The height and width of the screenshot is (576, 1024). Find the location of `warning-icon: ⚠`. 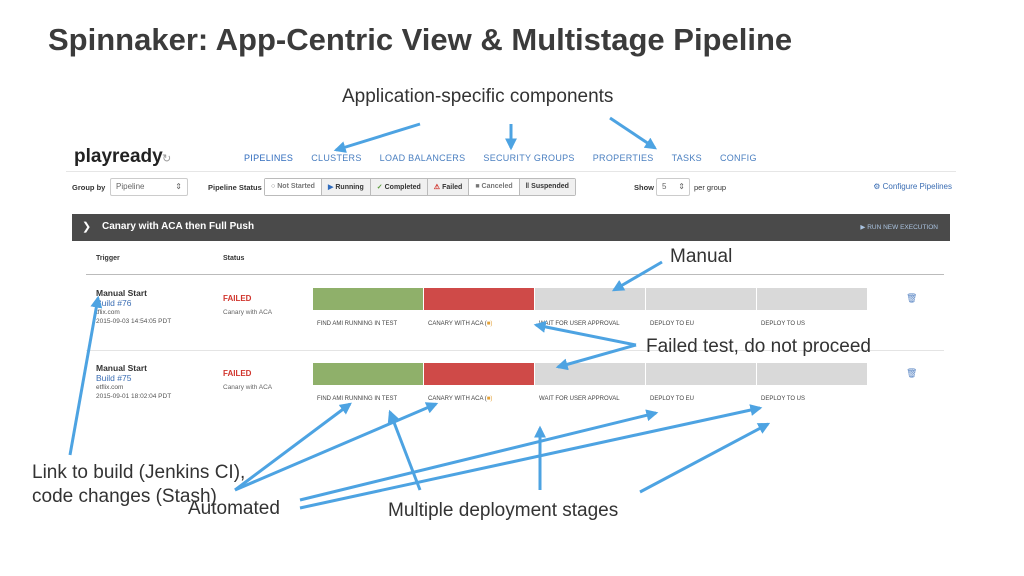

warning-icon: ⚠ is located at coordinates (437, 187).